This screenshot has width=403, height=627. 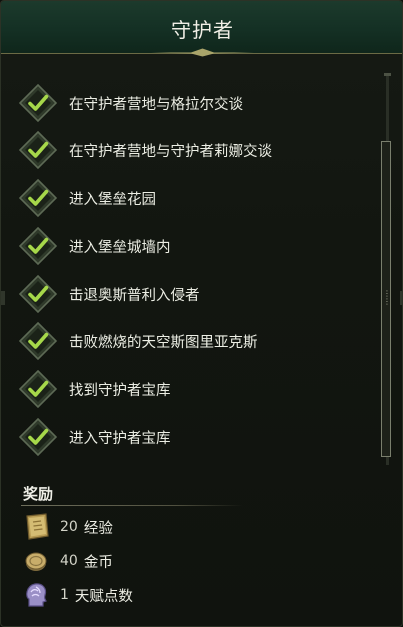 What do you see at coordinates (170, 151) in the screenshot?
I see `objective-text: 在守护者营地与守护者莉娜交谈` at bounding box center [170, 151].